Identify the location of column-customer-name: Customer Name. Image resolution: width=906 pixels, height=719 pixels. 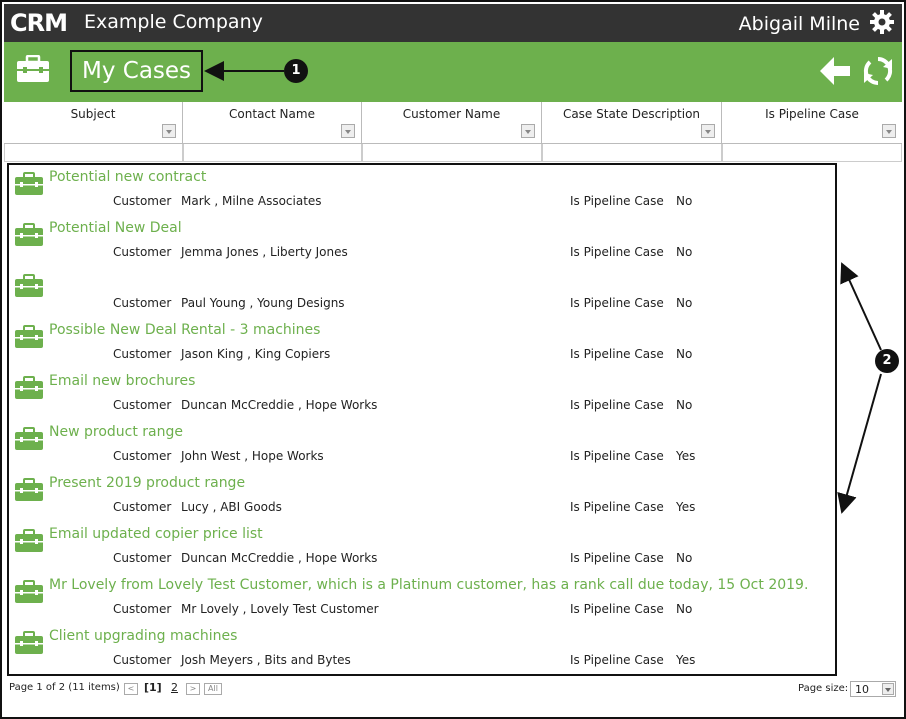
(452, 123).